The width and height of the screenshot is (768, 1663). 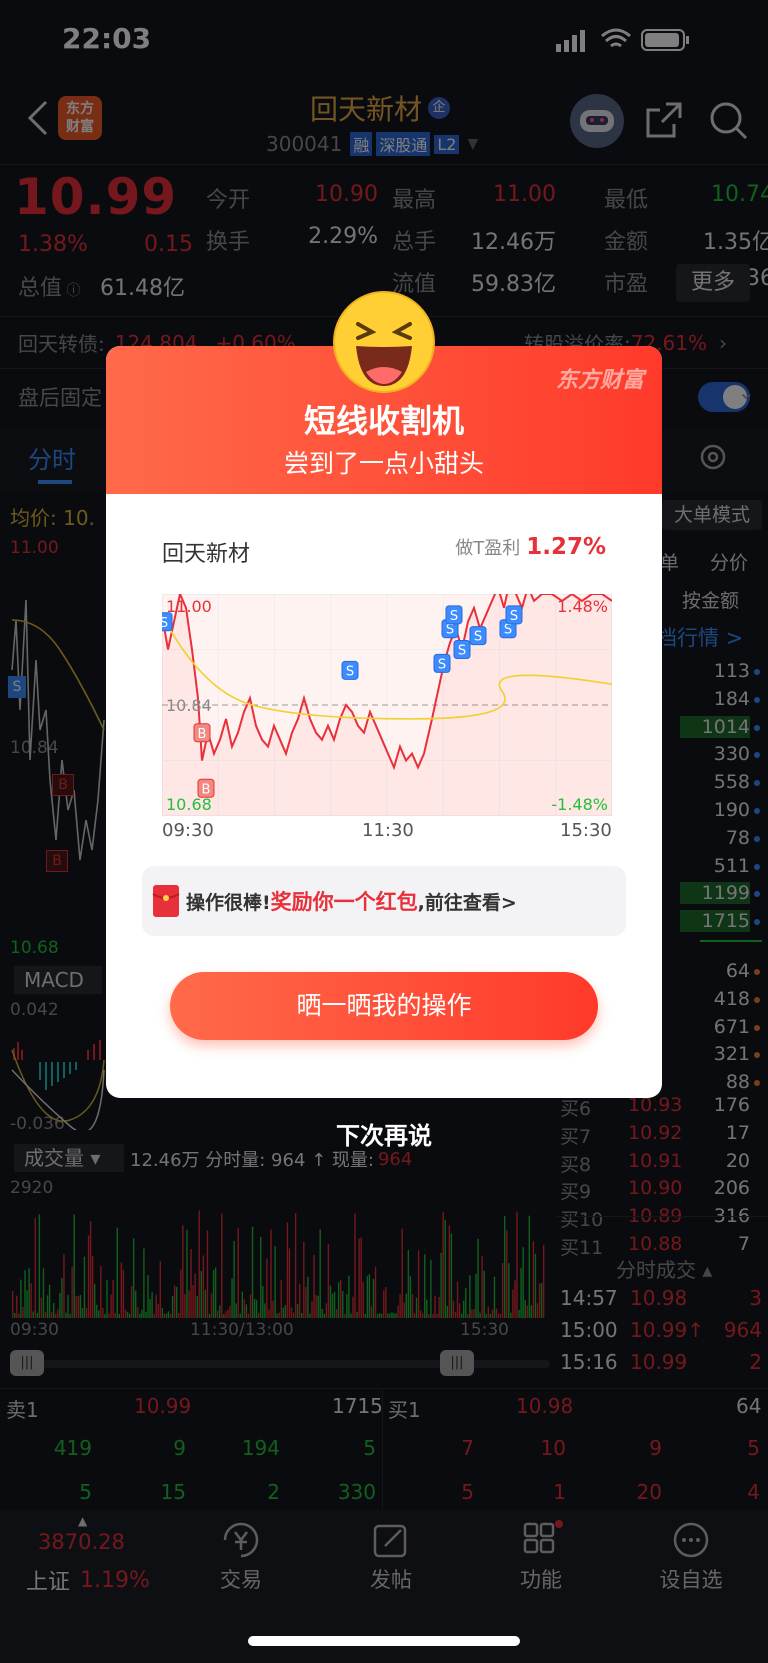 I want to click on banner-text-post: ,前往查看>, so click(x=467, y=902).